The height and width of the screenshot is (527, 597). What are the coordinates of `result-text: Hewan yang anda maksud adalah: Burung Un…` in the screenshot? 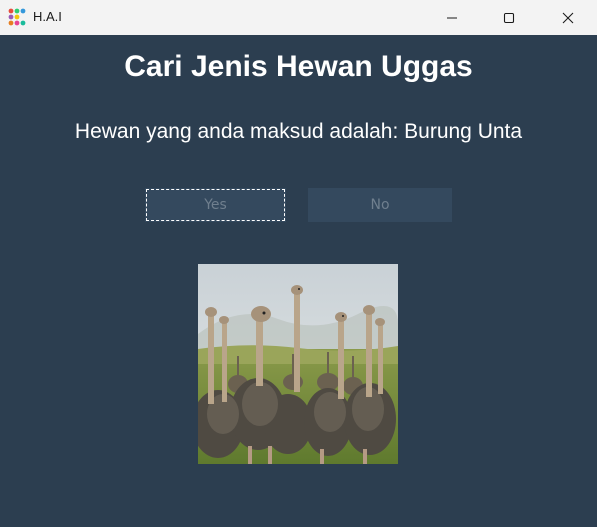 It's located at (298, 131).